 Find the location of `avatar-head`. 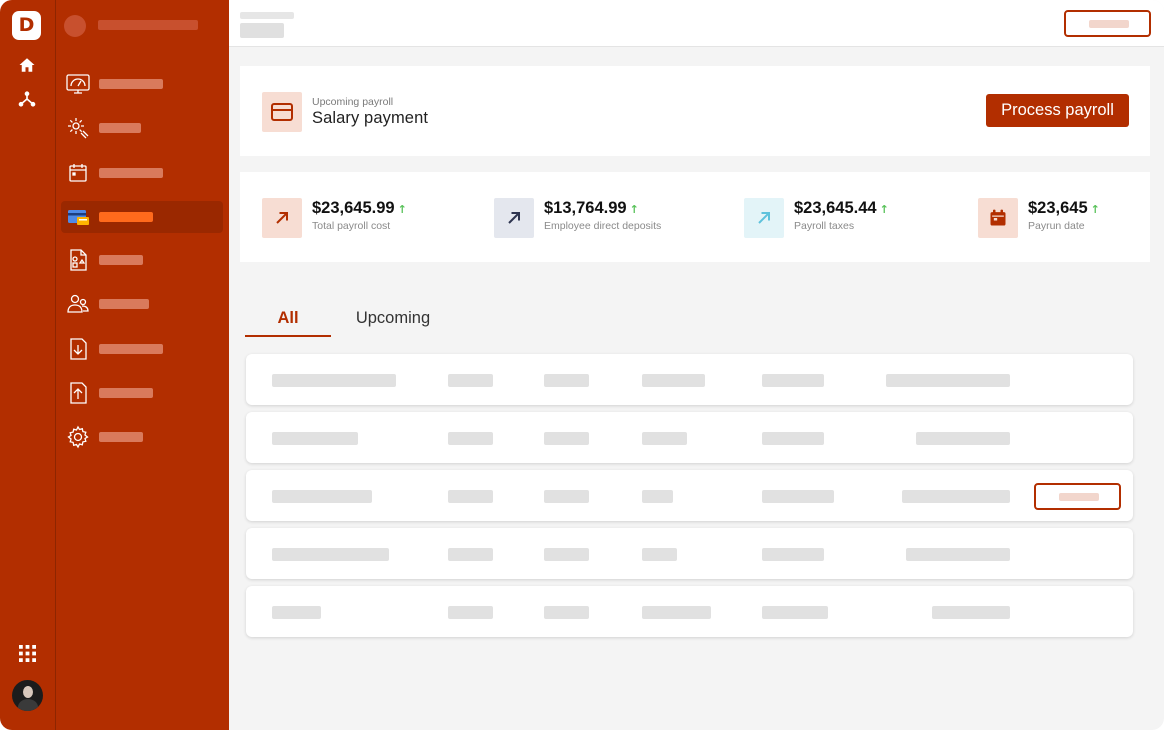

avatar-head is located at coordinates (28, 692).